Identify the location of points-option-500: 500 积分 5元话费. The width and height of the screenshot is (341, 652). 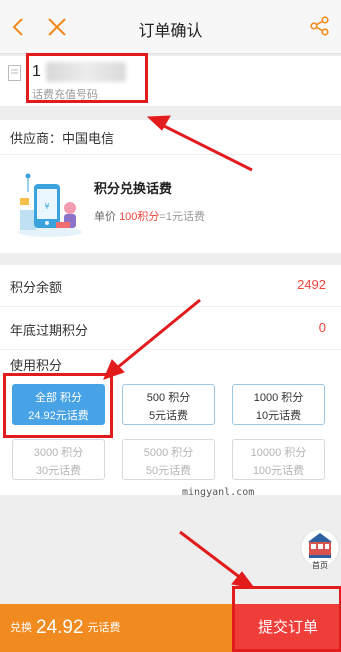
(168, 404).